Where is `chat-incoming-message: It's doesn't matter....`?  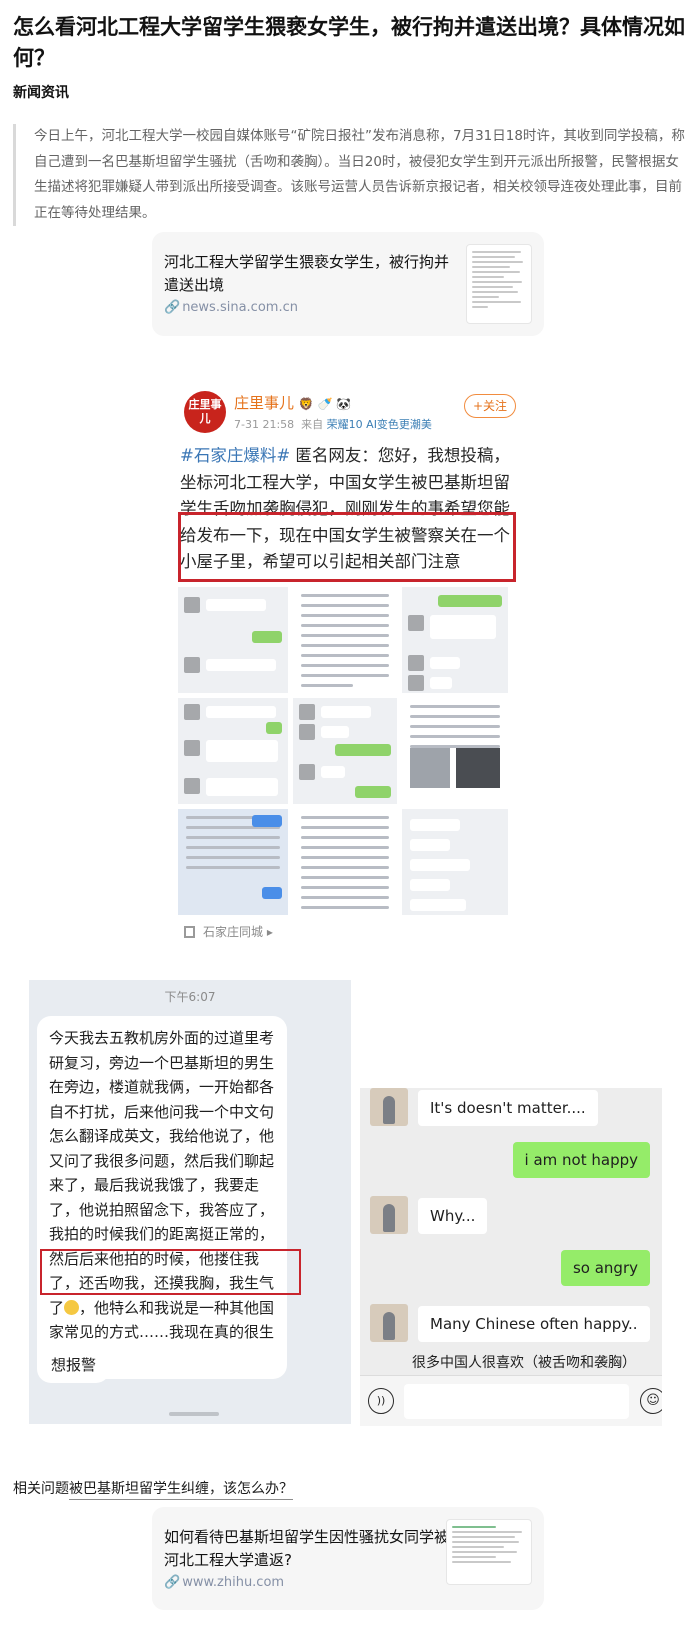 chat-incoming-message: It's doesn't matter.... is located at coordinates (508, 1108).